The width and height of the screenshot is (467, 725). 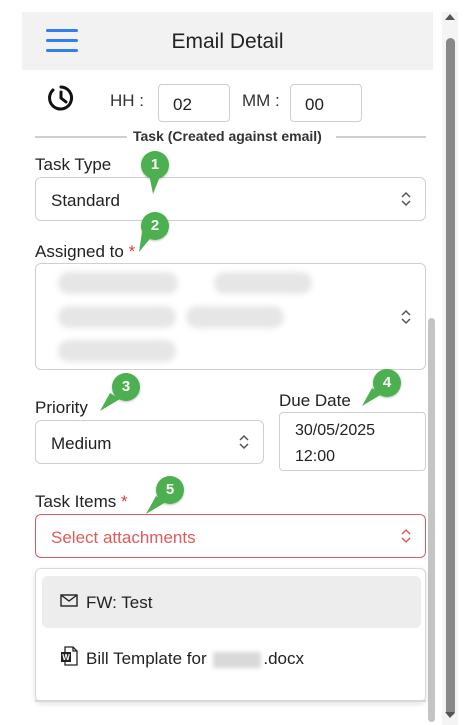 I want to click on divider-line-left, so click(x=81, y=137).